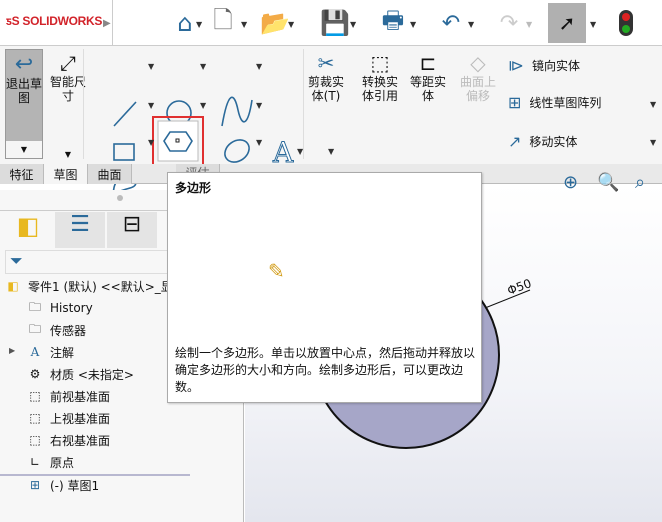 This screenshot has width=662, height=522. Describe the element at coordinates (68, 396) in the screenshot. I see `tree-item-front-plane: ⬚ 前视基准面` at that location.